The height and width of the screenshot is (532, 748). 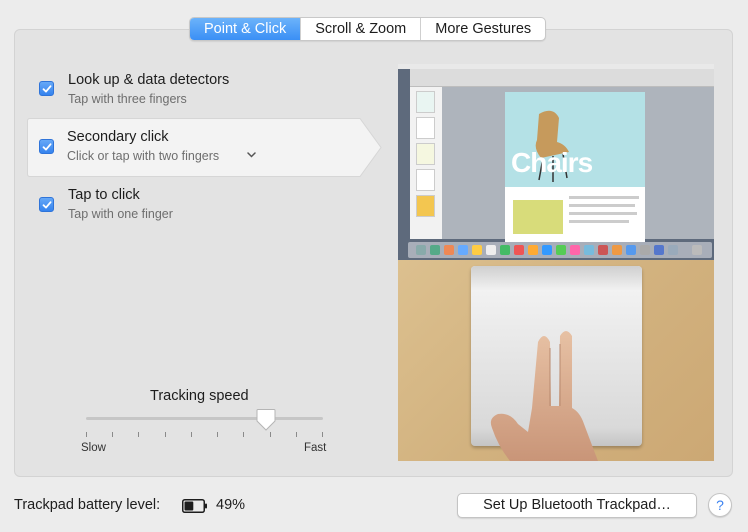 I want to click on preview-dock, so click(x=560, y=250).